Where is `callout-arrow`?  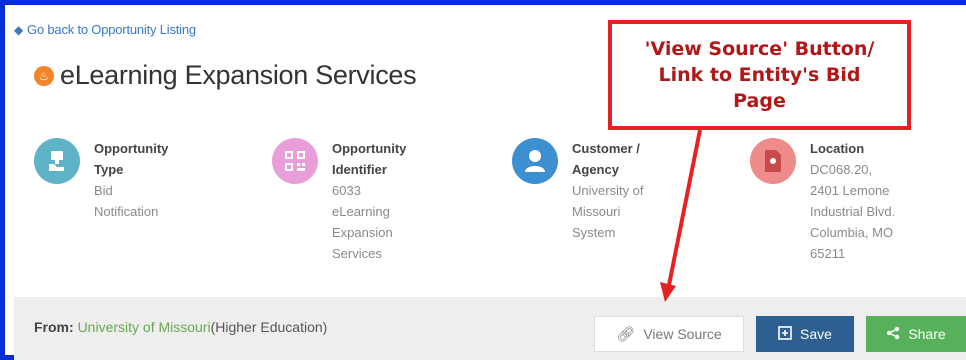
callout-arrow is located at coordinates (681, 215).